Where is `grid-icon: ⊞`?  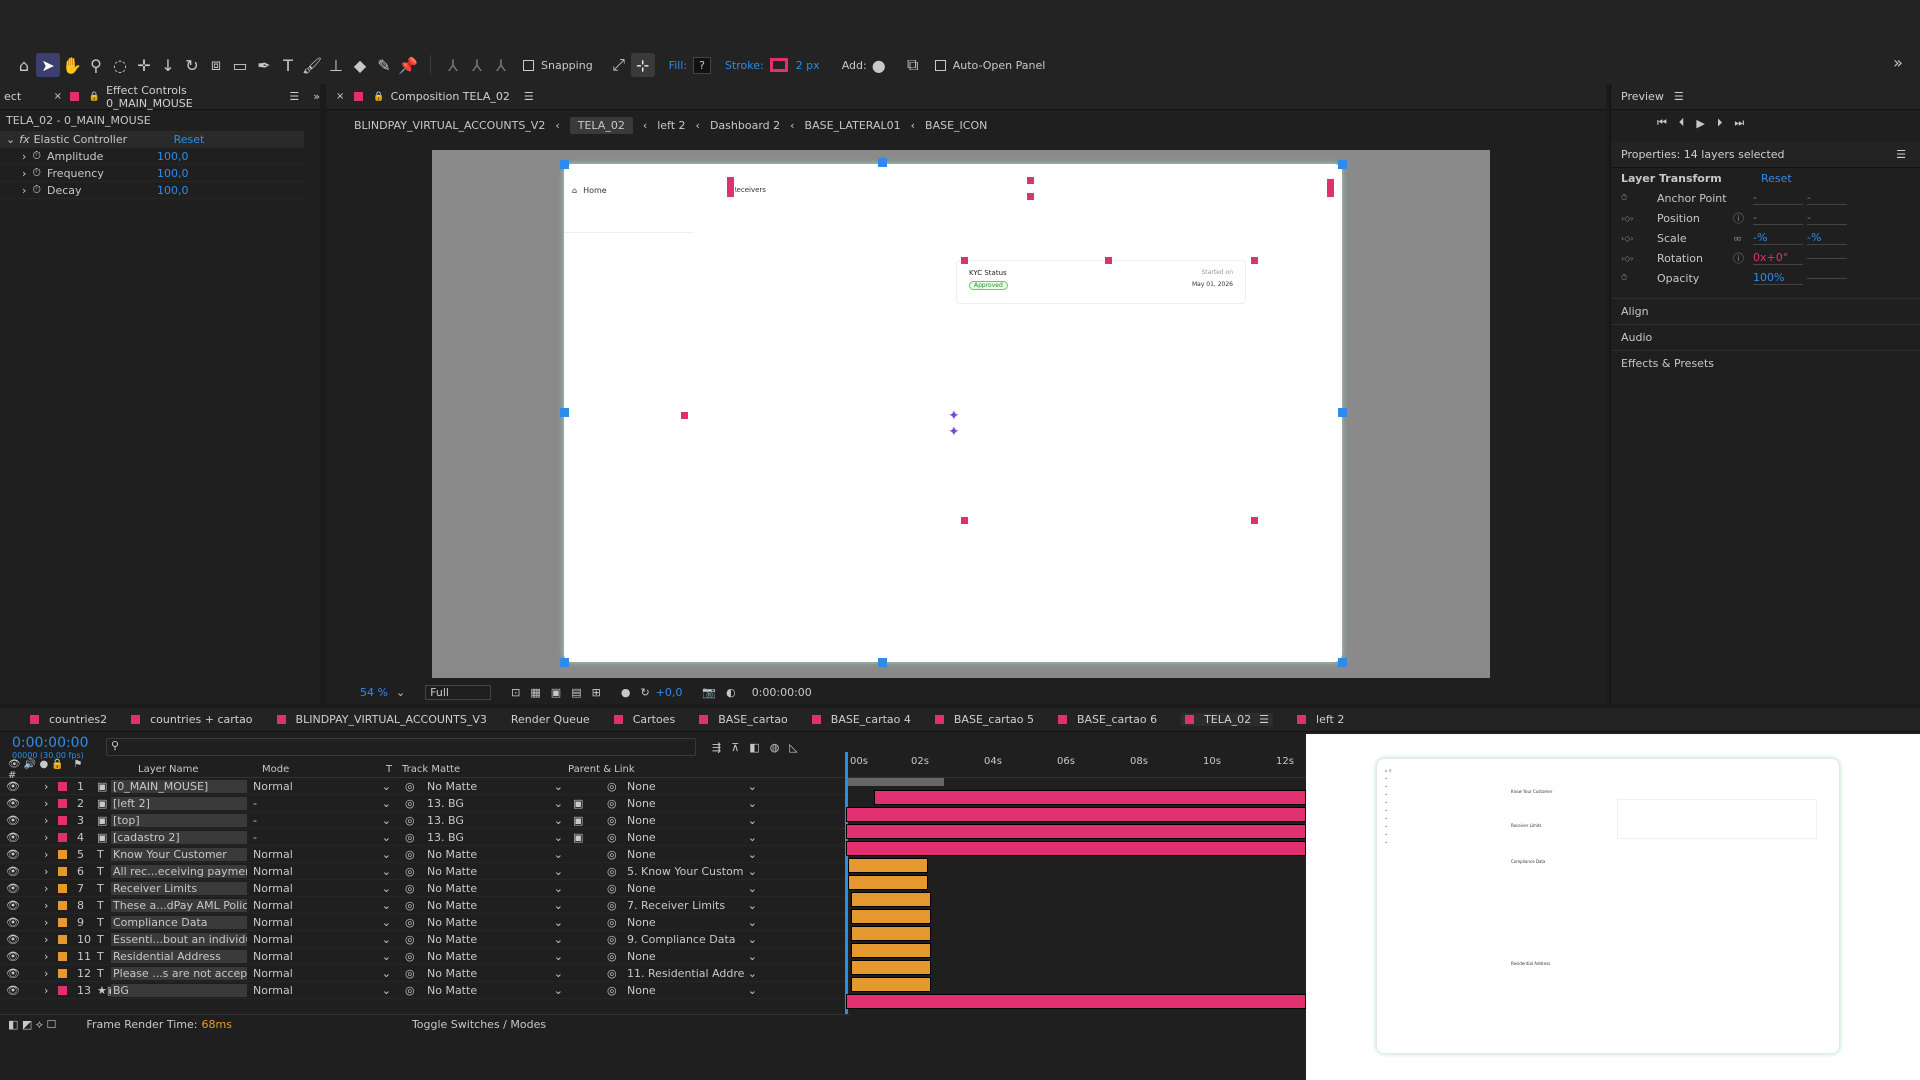
grid-icon: ⊞ is located at coordinates (596, 692).